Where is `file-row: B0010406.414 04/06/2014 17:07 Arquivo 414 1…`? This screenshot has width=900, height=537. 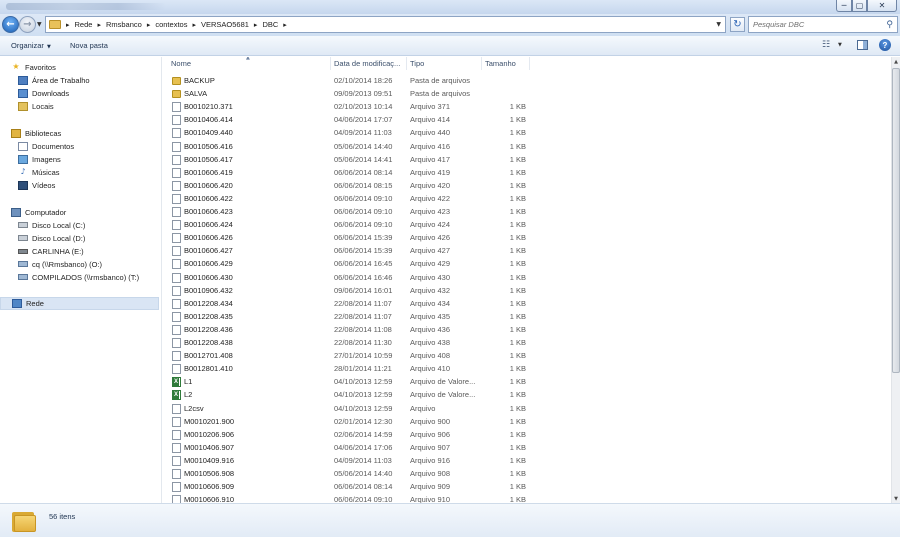 file-row: B0010406.414 04/06/2014 17:07 Arquivo 414 1… is located at coordinates (353, 119).